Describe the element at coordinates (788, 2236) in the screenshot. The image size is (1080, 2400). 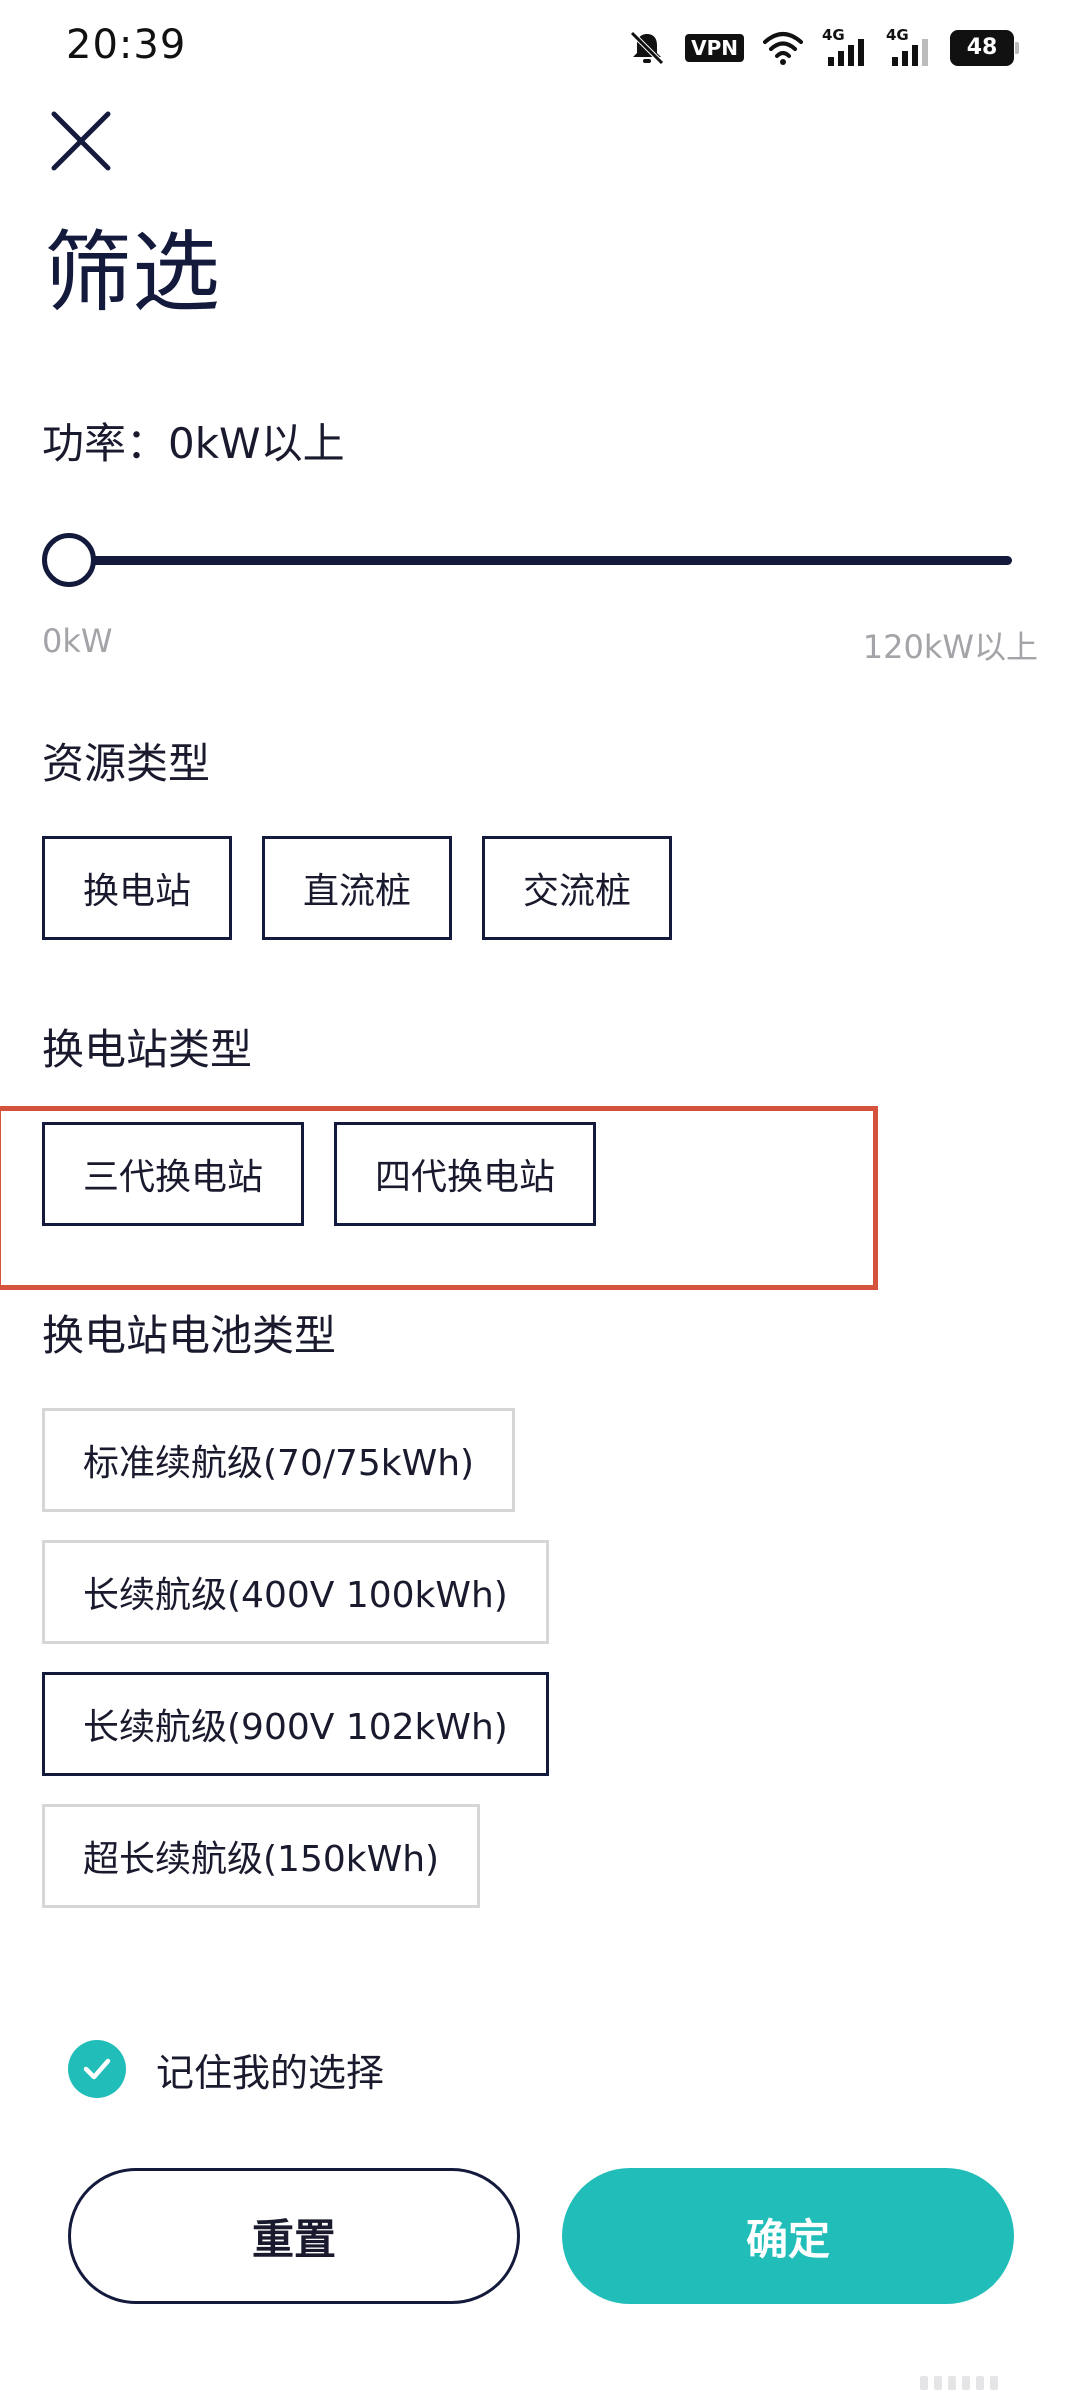
I see `confirm-button: 确定` at that location.